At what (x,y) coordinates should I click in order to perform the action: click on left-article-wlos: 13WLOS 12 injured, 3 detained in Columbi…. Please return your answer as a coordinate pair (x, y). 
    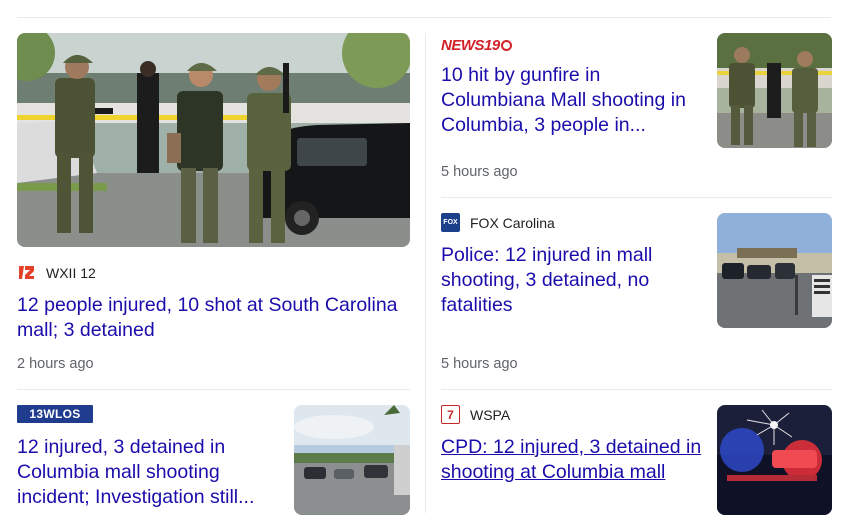
    Looking at the image, I should click on (213, 460).